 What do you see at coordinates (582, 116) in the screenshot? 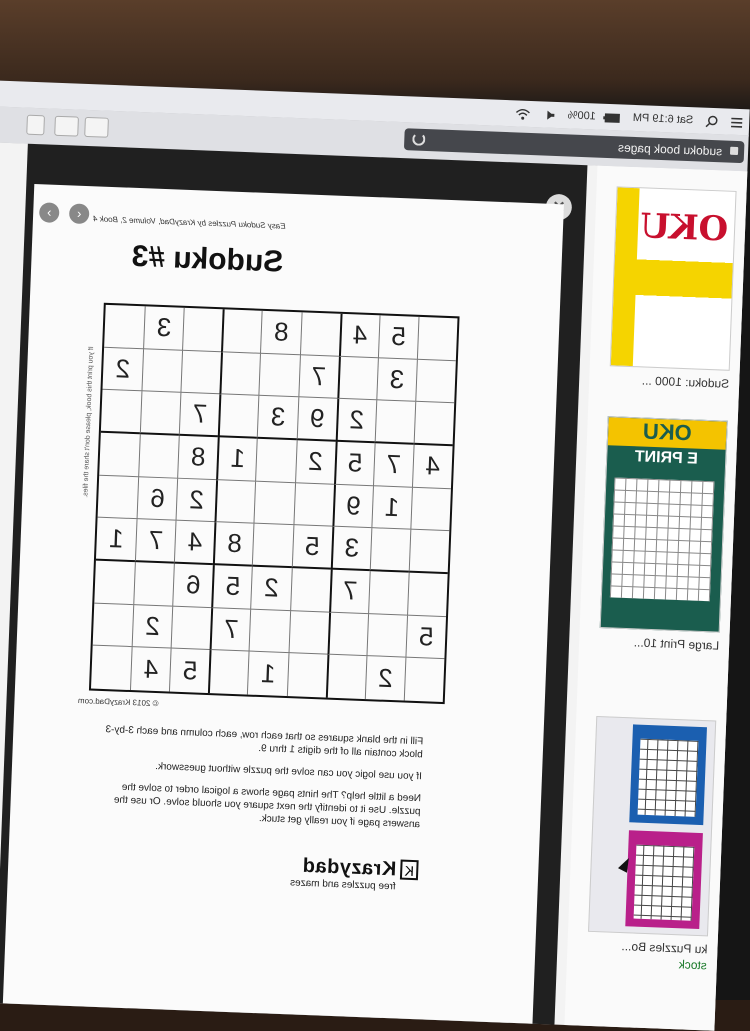
I see `battery-percent: 100%` at bounding box center [582, 116].